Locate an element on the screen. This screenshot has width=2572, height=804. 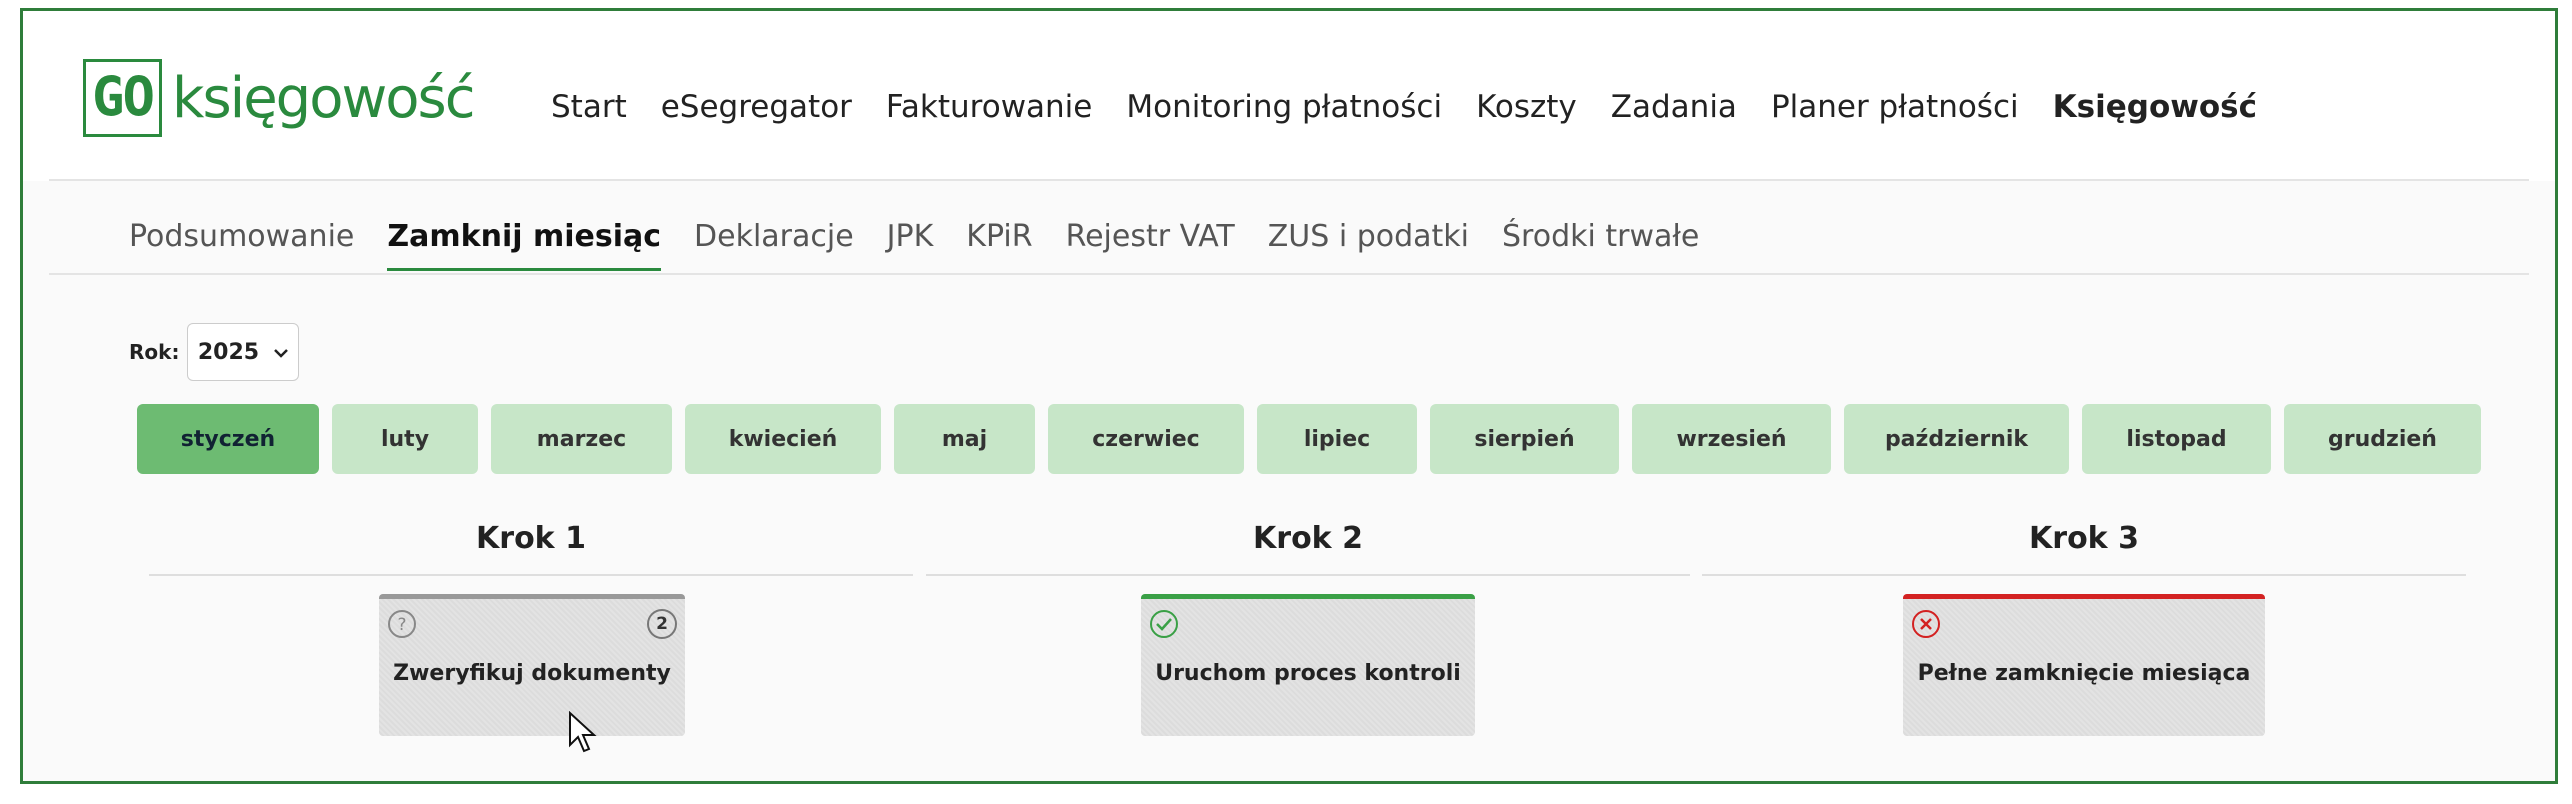
month-button-lipiec: lipiec is located at coordinates (1337, 439).